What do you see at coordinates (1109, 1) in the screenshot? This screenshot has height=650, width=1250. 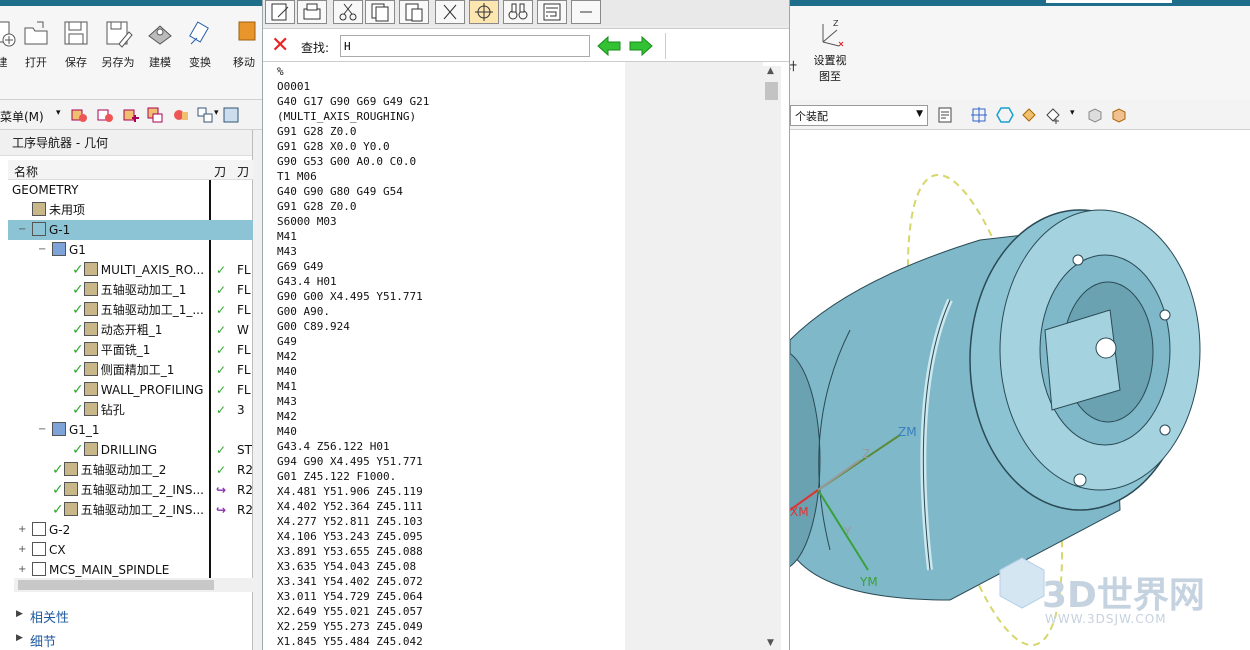 I see `search-bar-edge` at bounding box center [1109, 1].